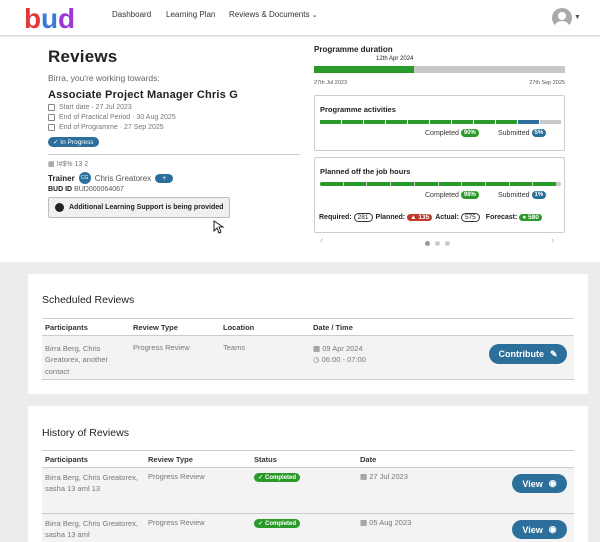 The image size is (600, 542). Describe the element at coordinates (174, 189) in the screenshot. I see `bud-id: BUD ID BUD000064067` at that location.